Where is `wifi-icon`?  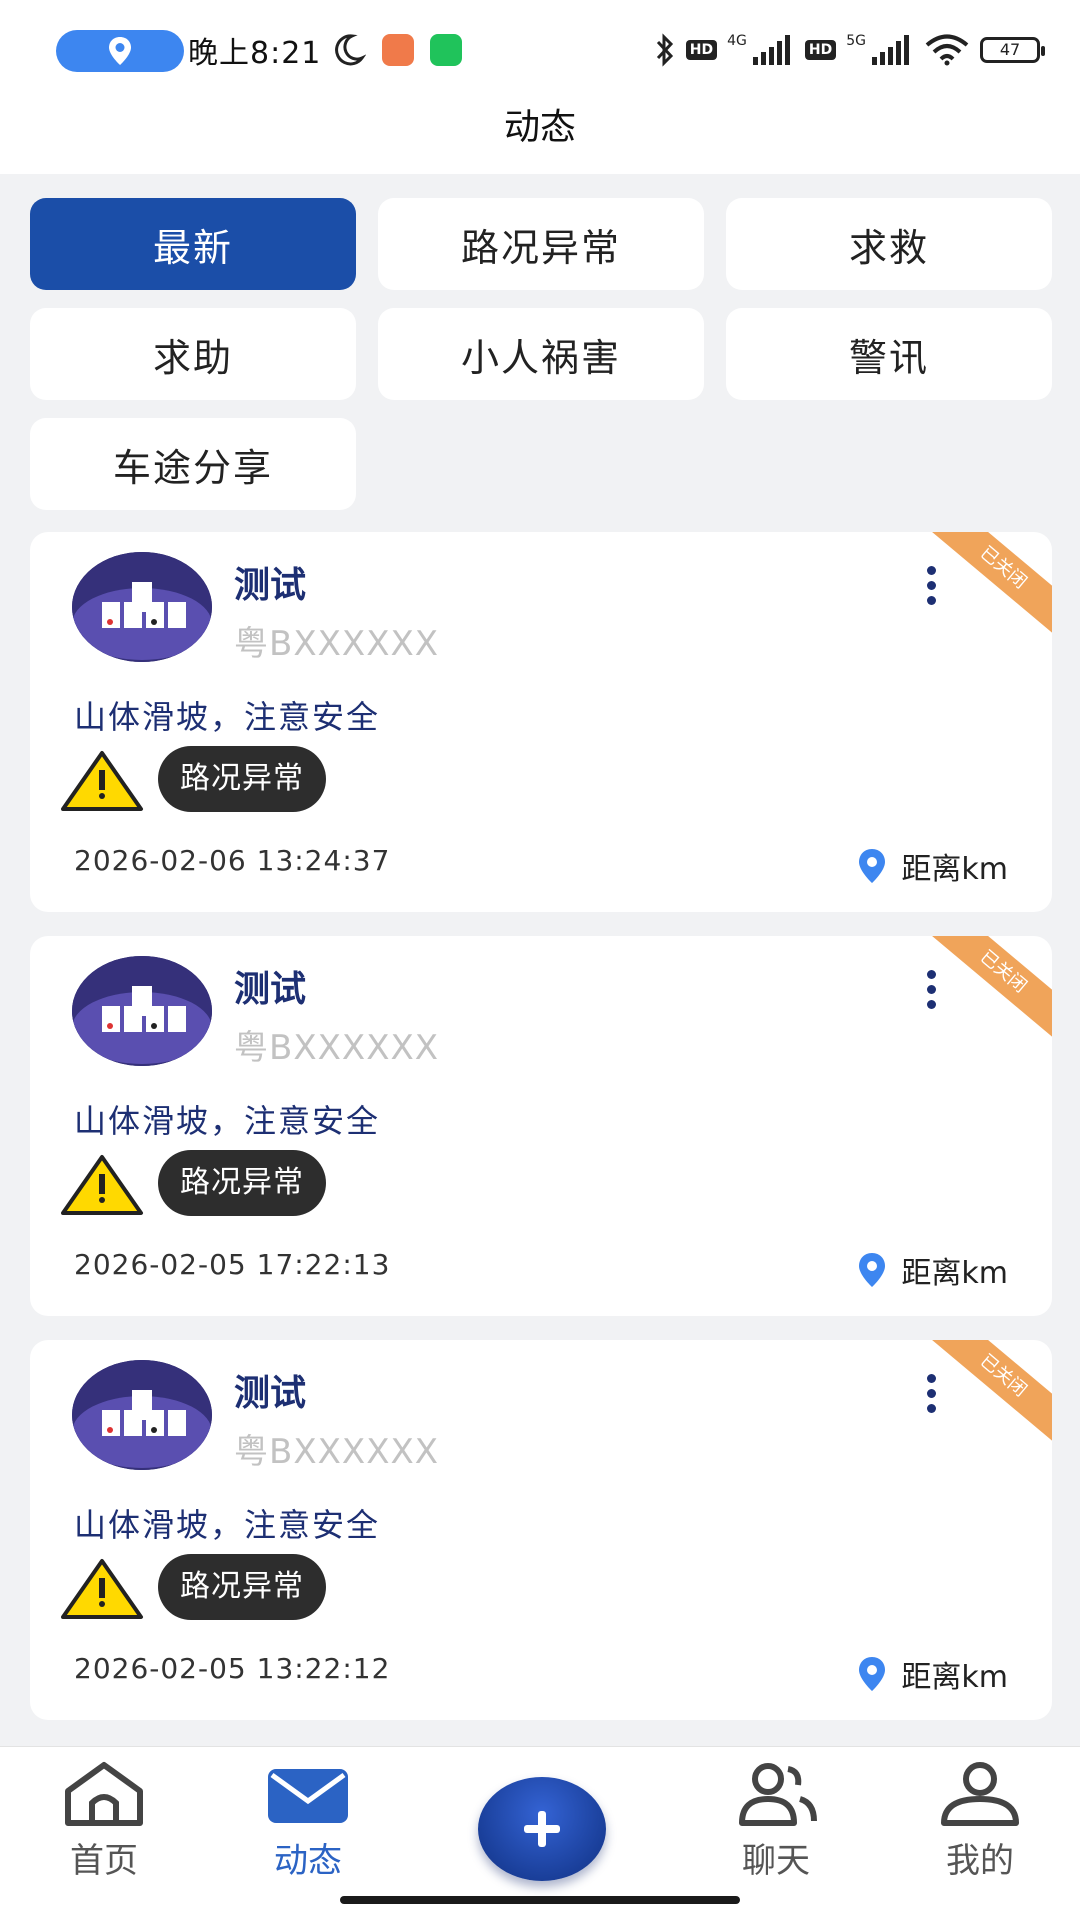
wifi-icon is located at coordinates (947, 50).